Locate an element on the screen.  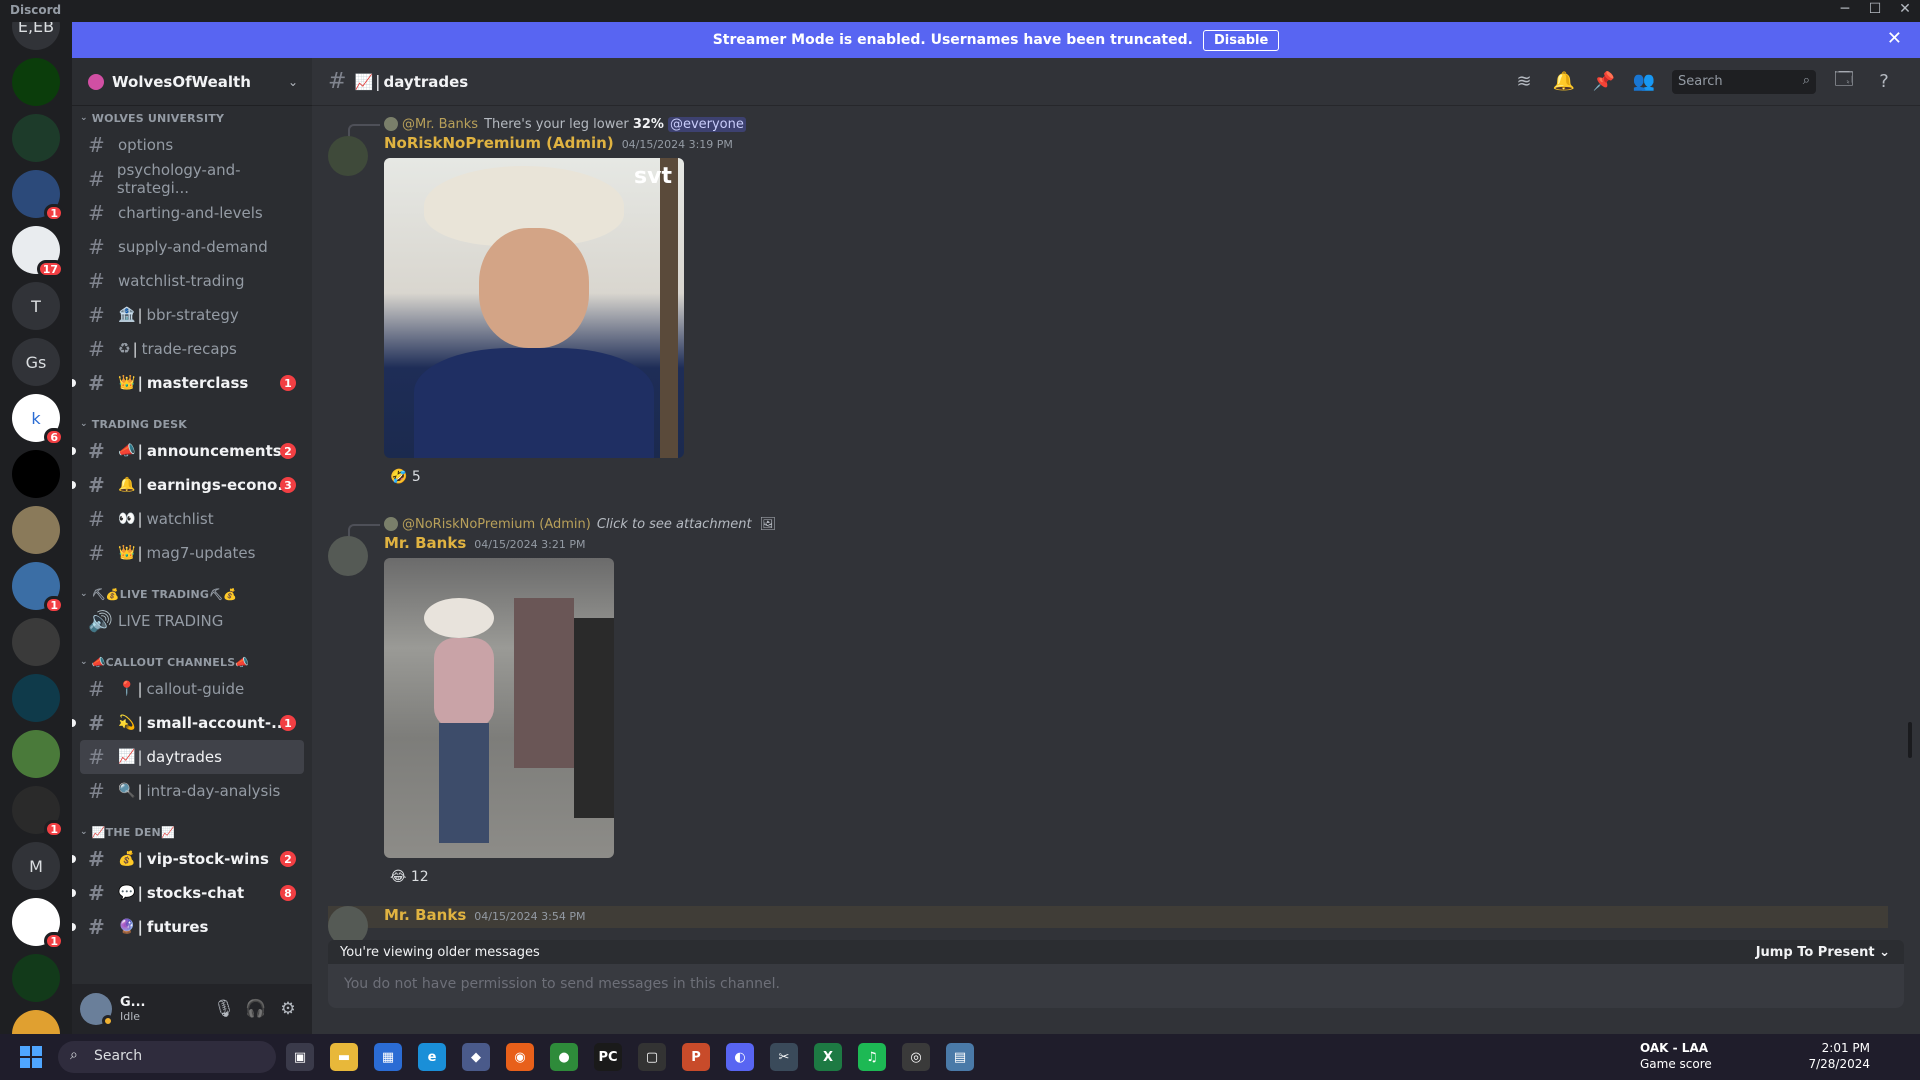
channel-category: ⌄ ⛏💰LIVE TRADING⛏💰 is located at coordinates (192, 594).